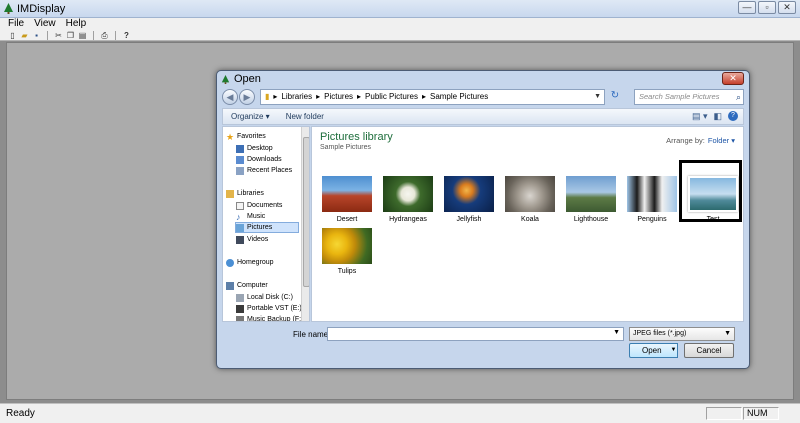 This screenshot has width=800, height=423. I want to click on command-bar: Organize ▾ New folder ▤ ▾ ◧ ?, so click(483, 116).